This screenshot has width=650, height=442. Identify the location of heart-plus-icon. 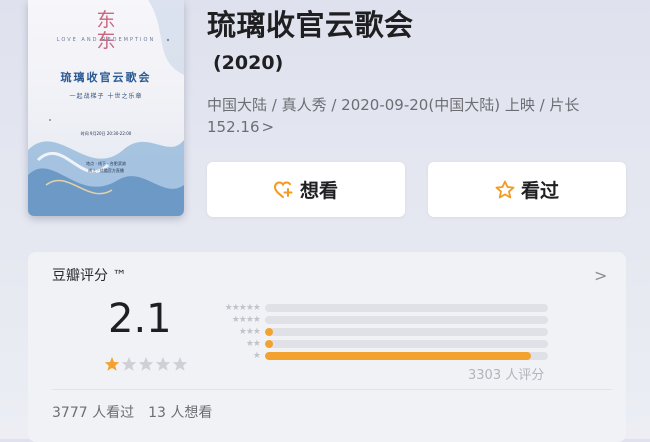
(283, 189).